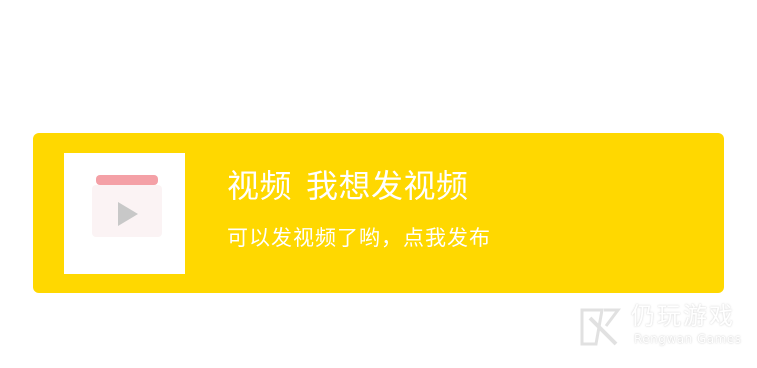 This screenshot has width=757, height=368. Describe the element at coordinates (683, 316) in the screenshot. I see `watermark-name-cn: 仍玩游戏` at that location.